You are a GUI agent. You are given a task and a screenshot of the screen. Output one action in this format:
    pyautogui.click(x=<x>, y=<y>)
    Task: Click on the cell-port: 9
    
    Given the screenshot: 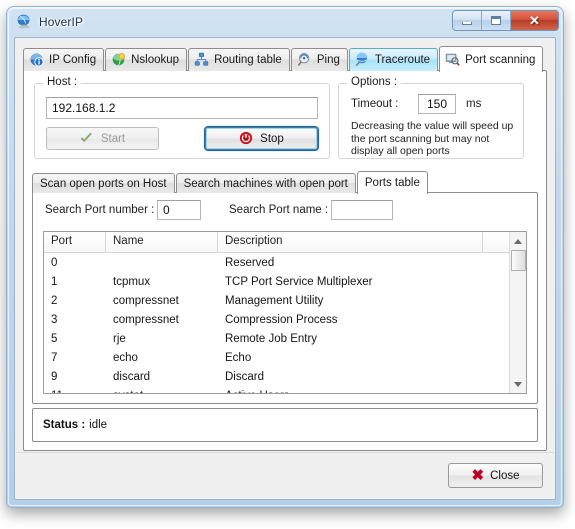 What is the action you would take?
    pyautogui.click(x=54, y=376)
    